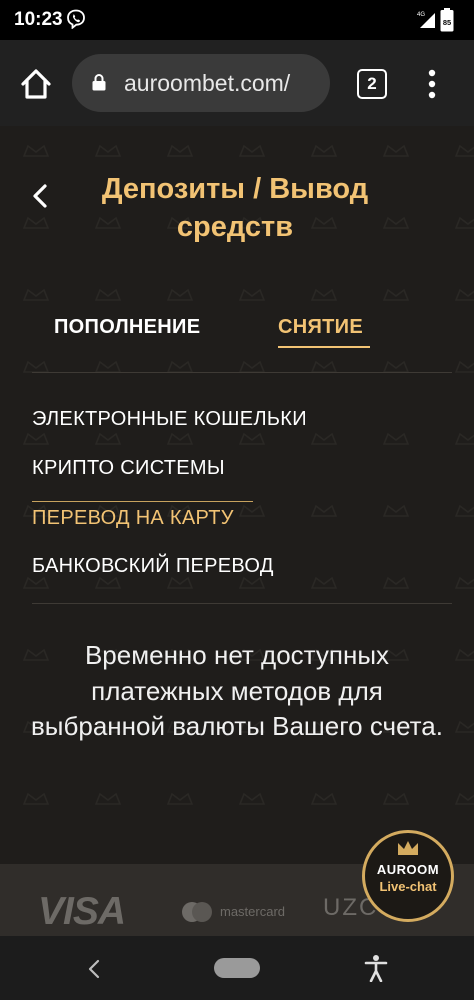  What do you see at coordinates (36, 84) in the screenshot?
I see `home-button` at bounding box center [36, 84].